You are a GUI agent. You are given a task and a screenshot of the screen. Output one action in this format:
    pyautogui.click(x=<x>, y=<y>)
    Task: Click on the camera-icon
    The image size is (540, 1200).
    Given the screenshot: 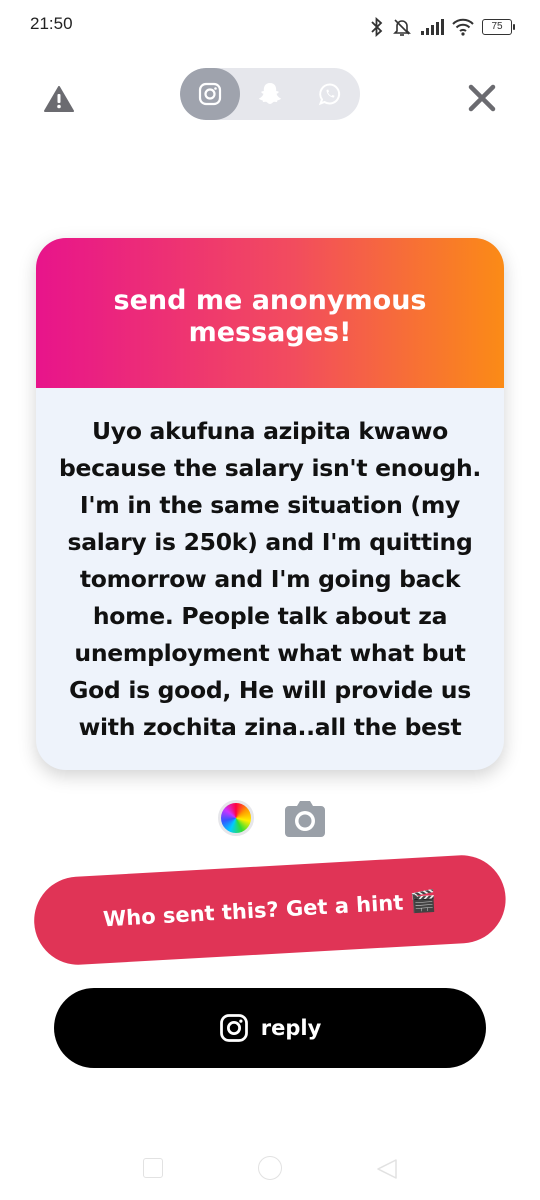 What is the action you would take?
    pyautogui.click(x=305, y=819)
    